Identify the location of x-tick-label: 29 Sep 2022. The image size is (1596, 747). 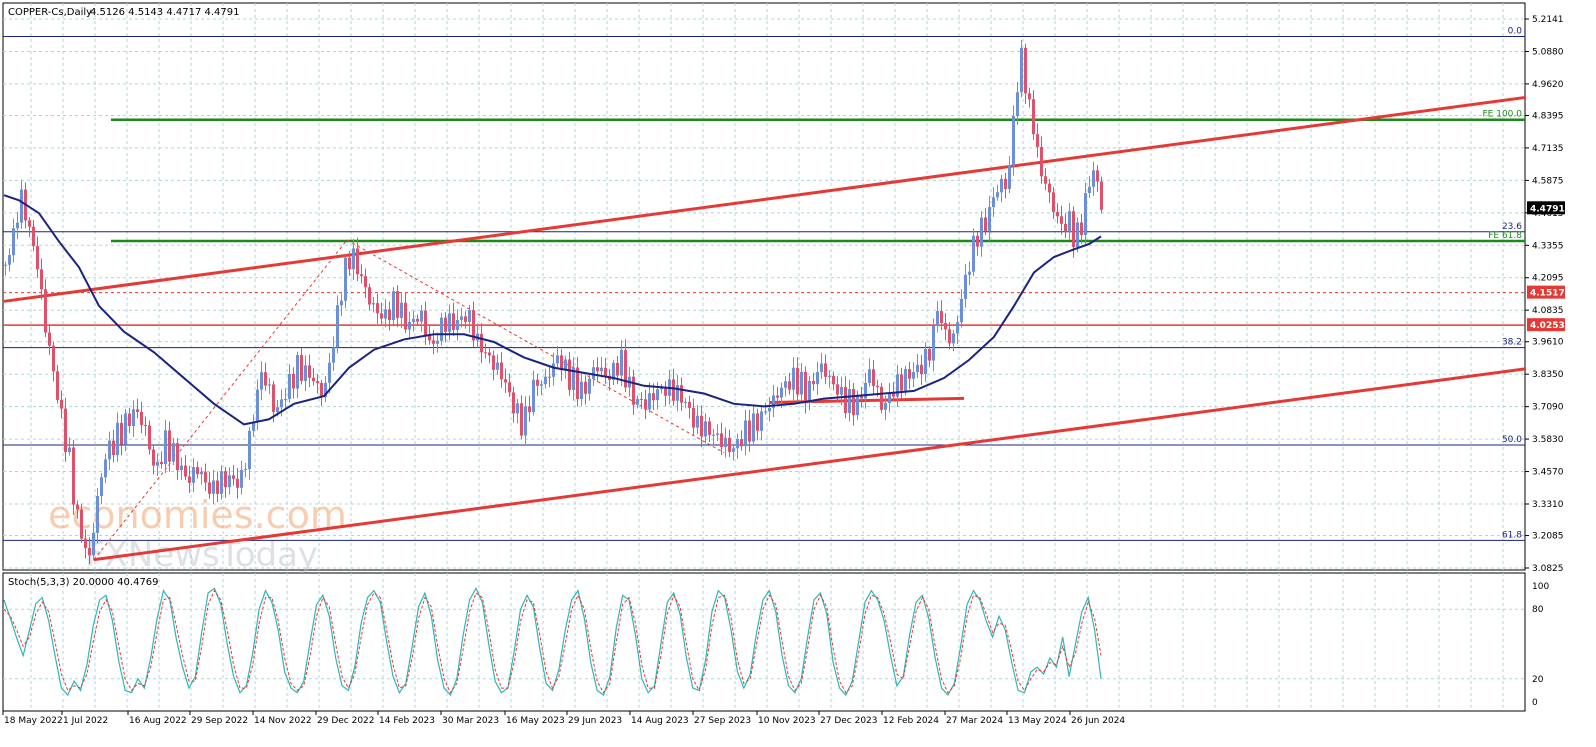
(219, 721).